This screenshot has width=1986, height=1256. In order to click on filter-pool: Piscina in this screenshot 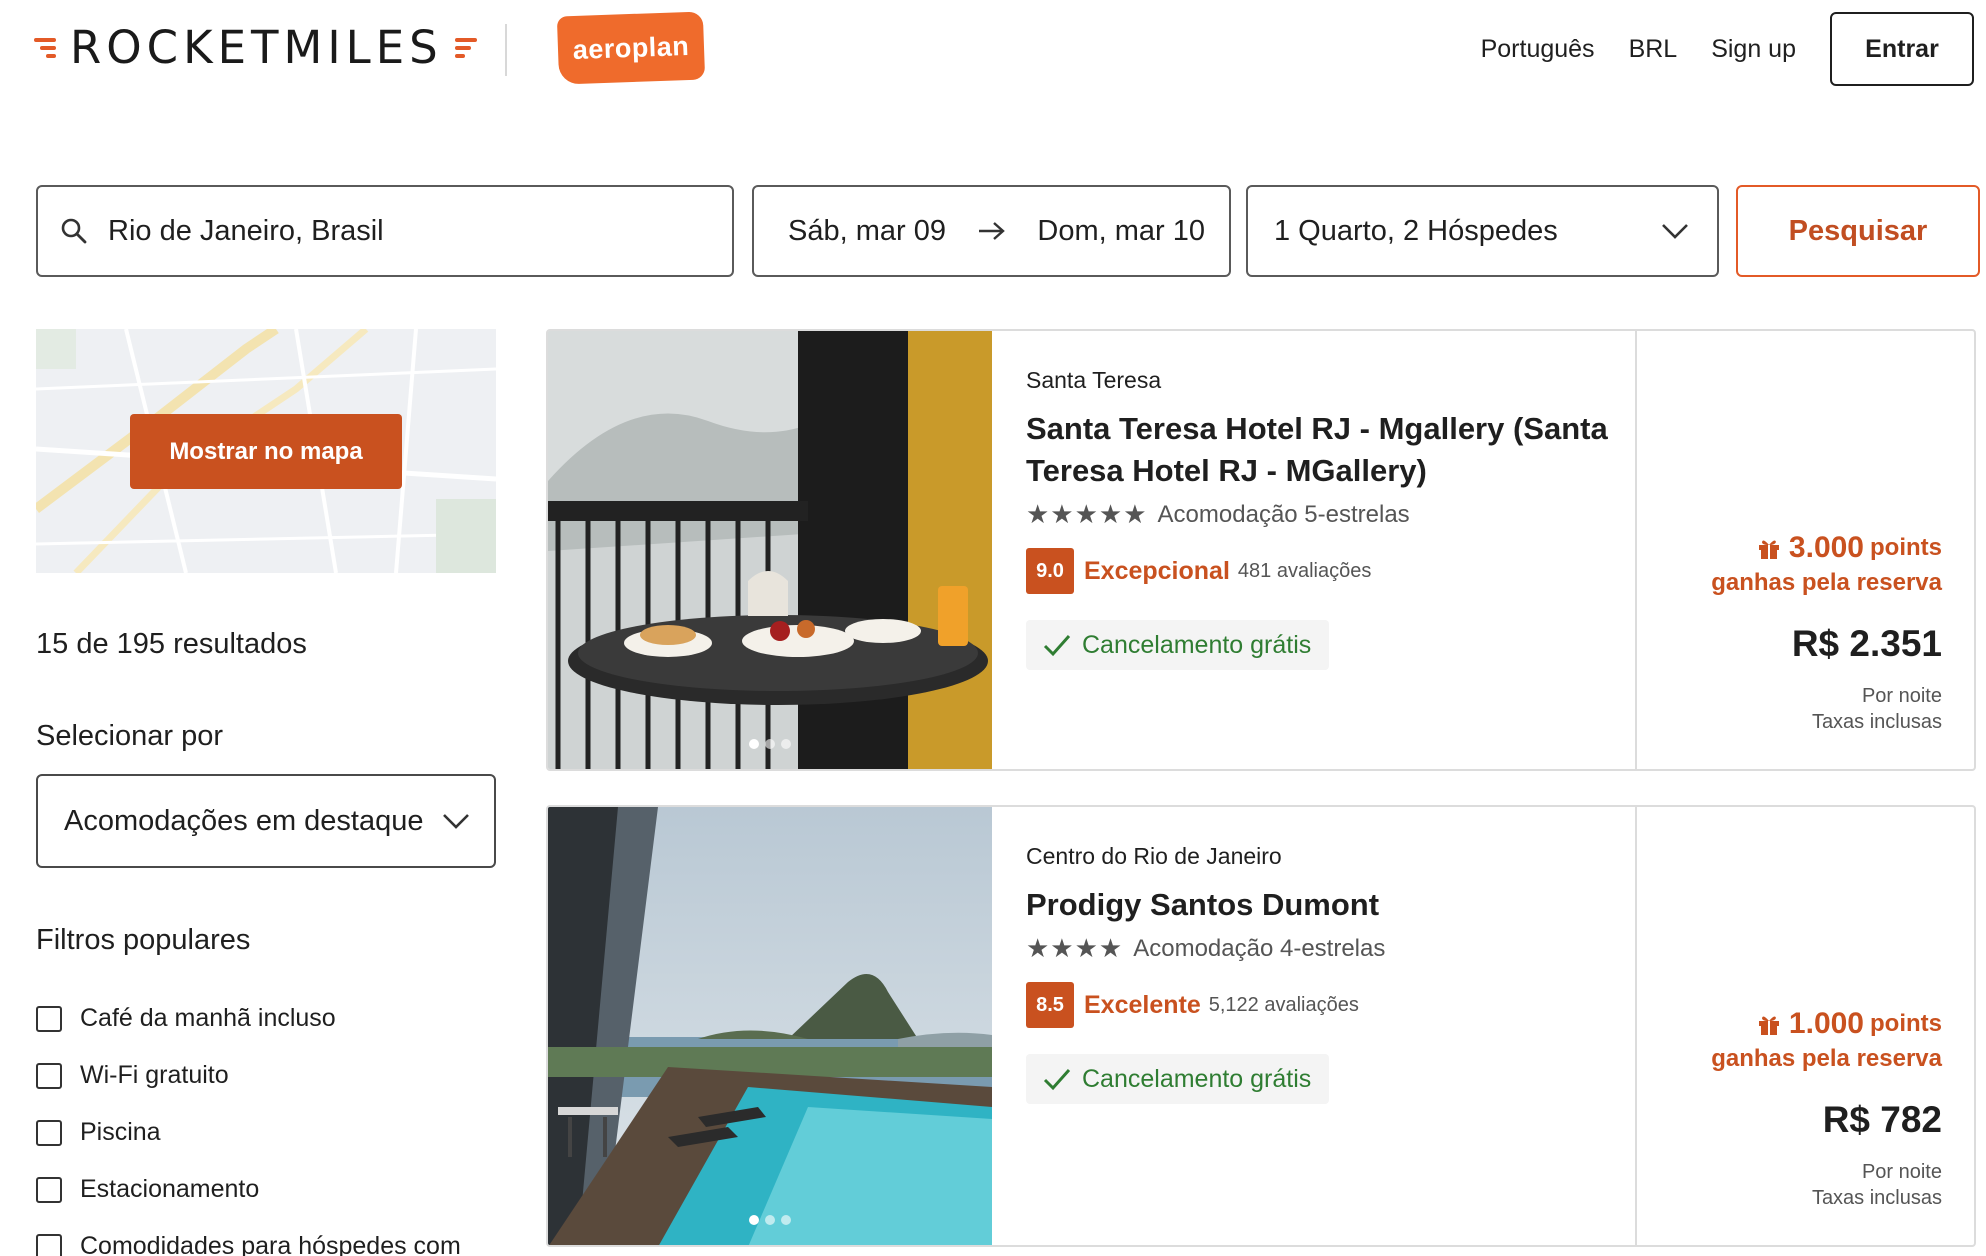, I will do `click(266, 1132)`.